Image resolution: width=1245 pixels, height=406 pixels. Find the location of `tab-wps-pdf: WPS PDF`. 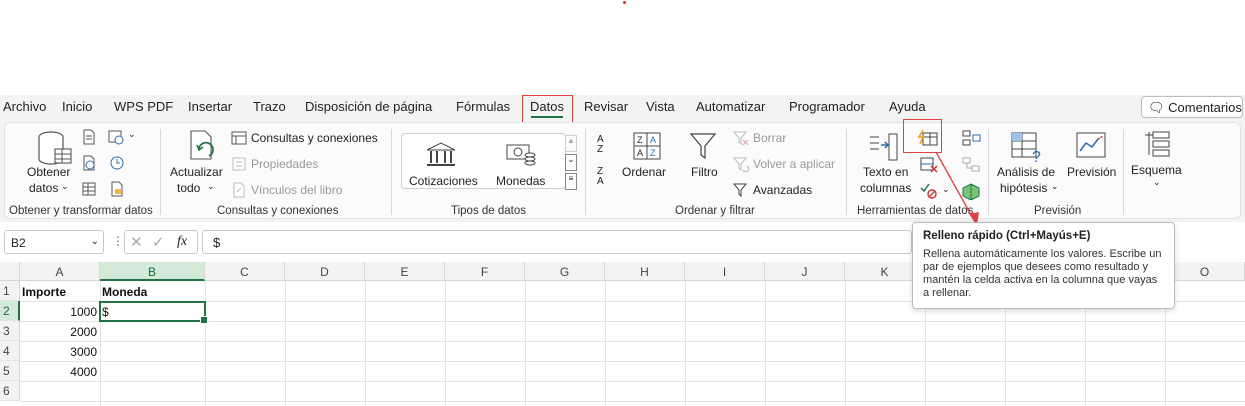

tab-wps-pdf: WPS PDF is located at coordinates (143, 106).